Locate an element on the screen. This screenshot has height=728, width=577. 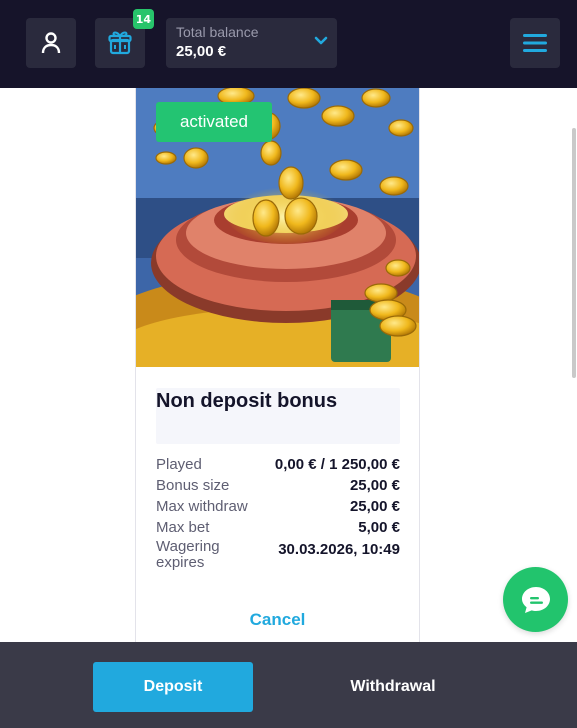
detail-label: Max withdraw is located at coordinates (202, 506).